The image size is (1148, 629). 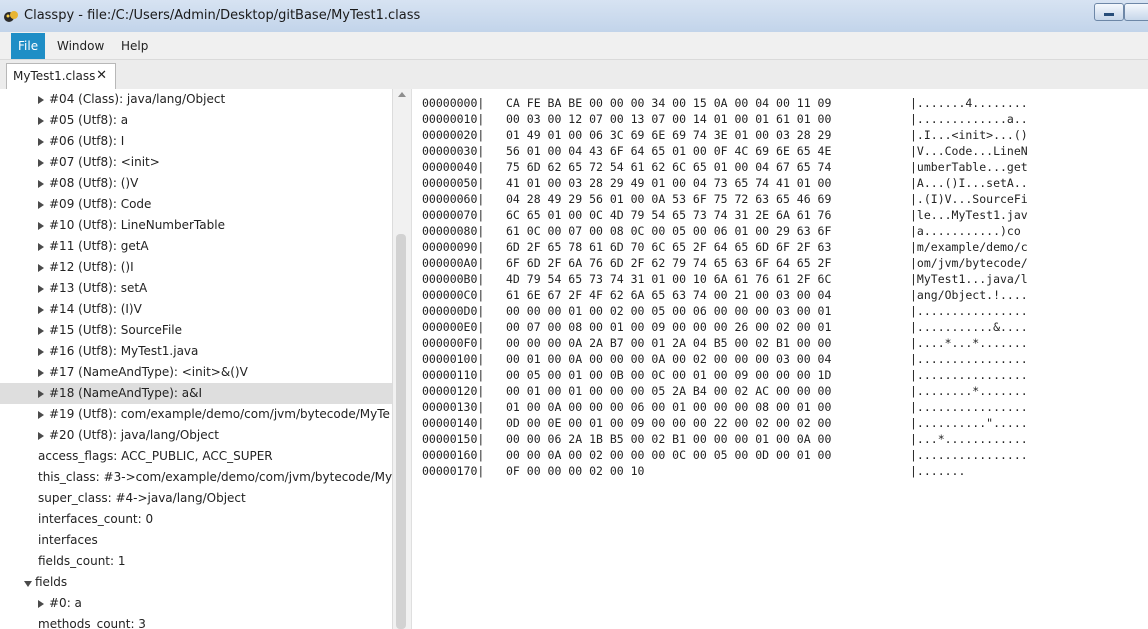 What do you see at coordinates (68, 540) in the screenshot?
I see `tree-item-label: interfaces` at bounding box center [68, 540].